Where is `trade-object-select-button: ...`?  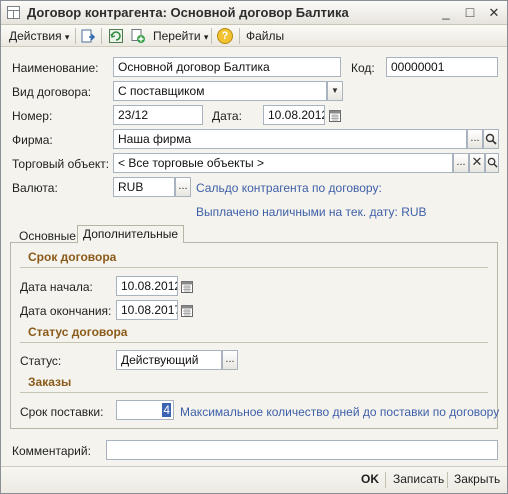 trade-object-select-button: ... is located at coordinates (461, 163).